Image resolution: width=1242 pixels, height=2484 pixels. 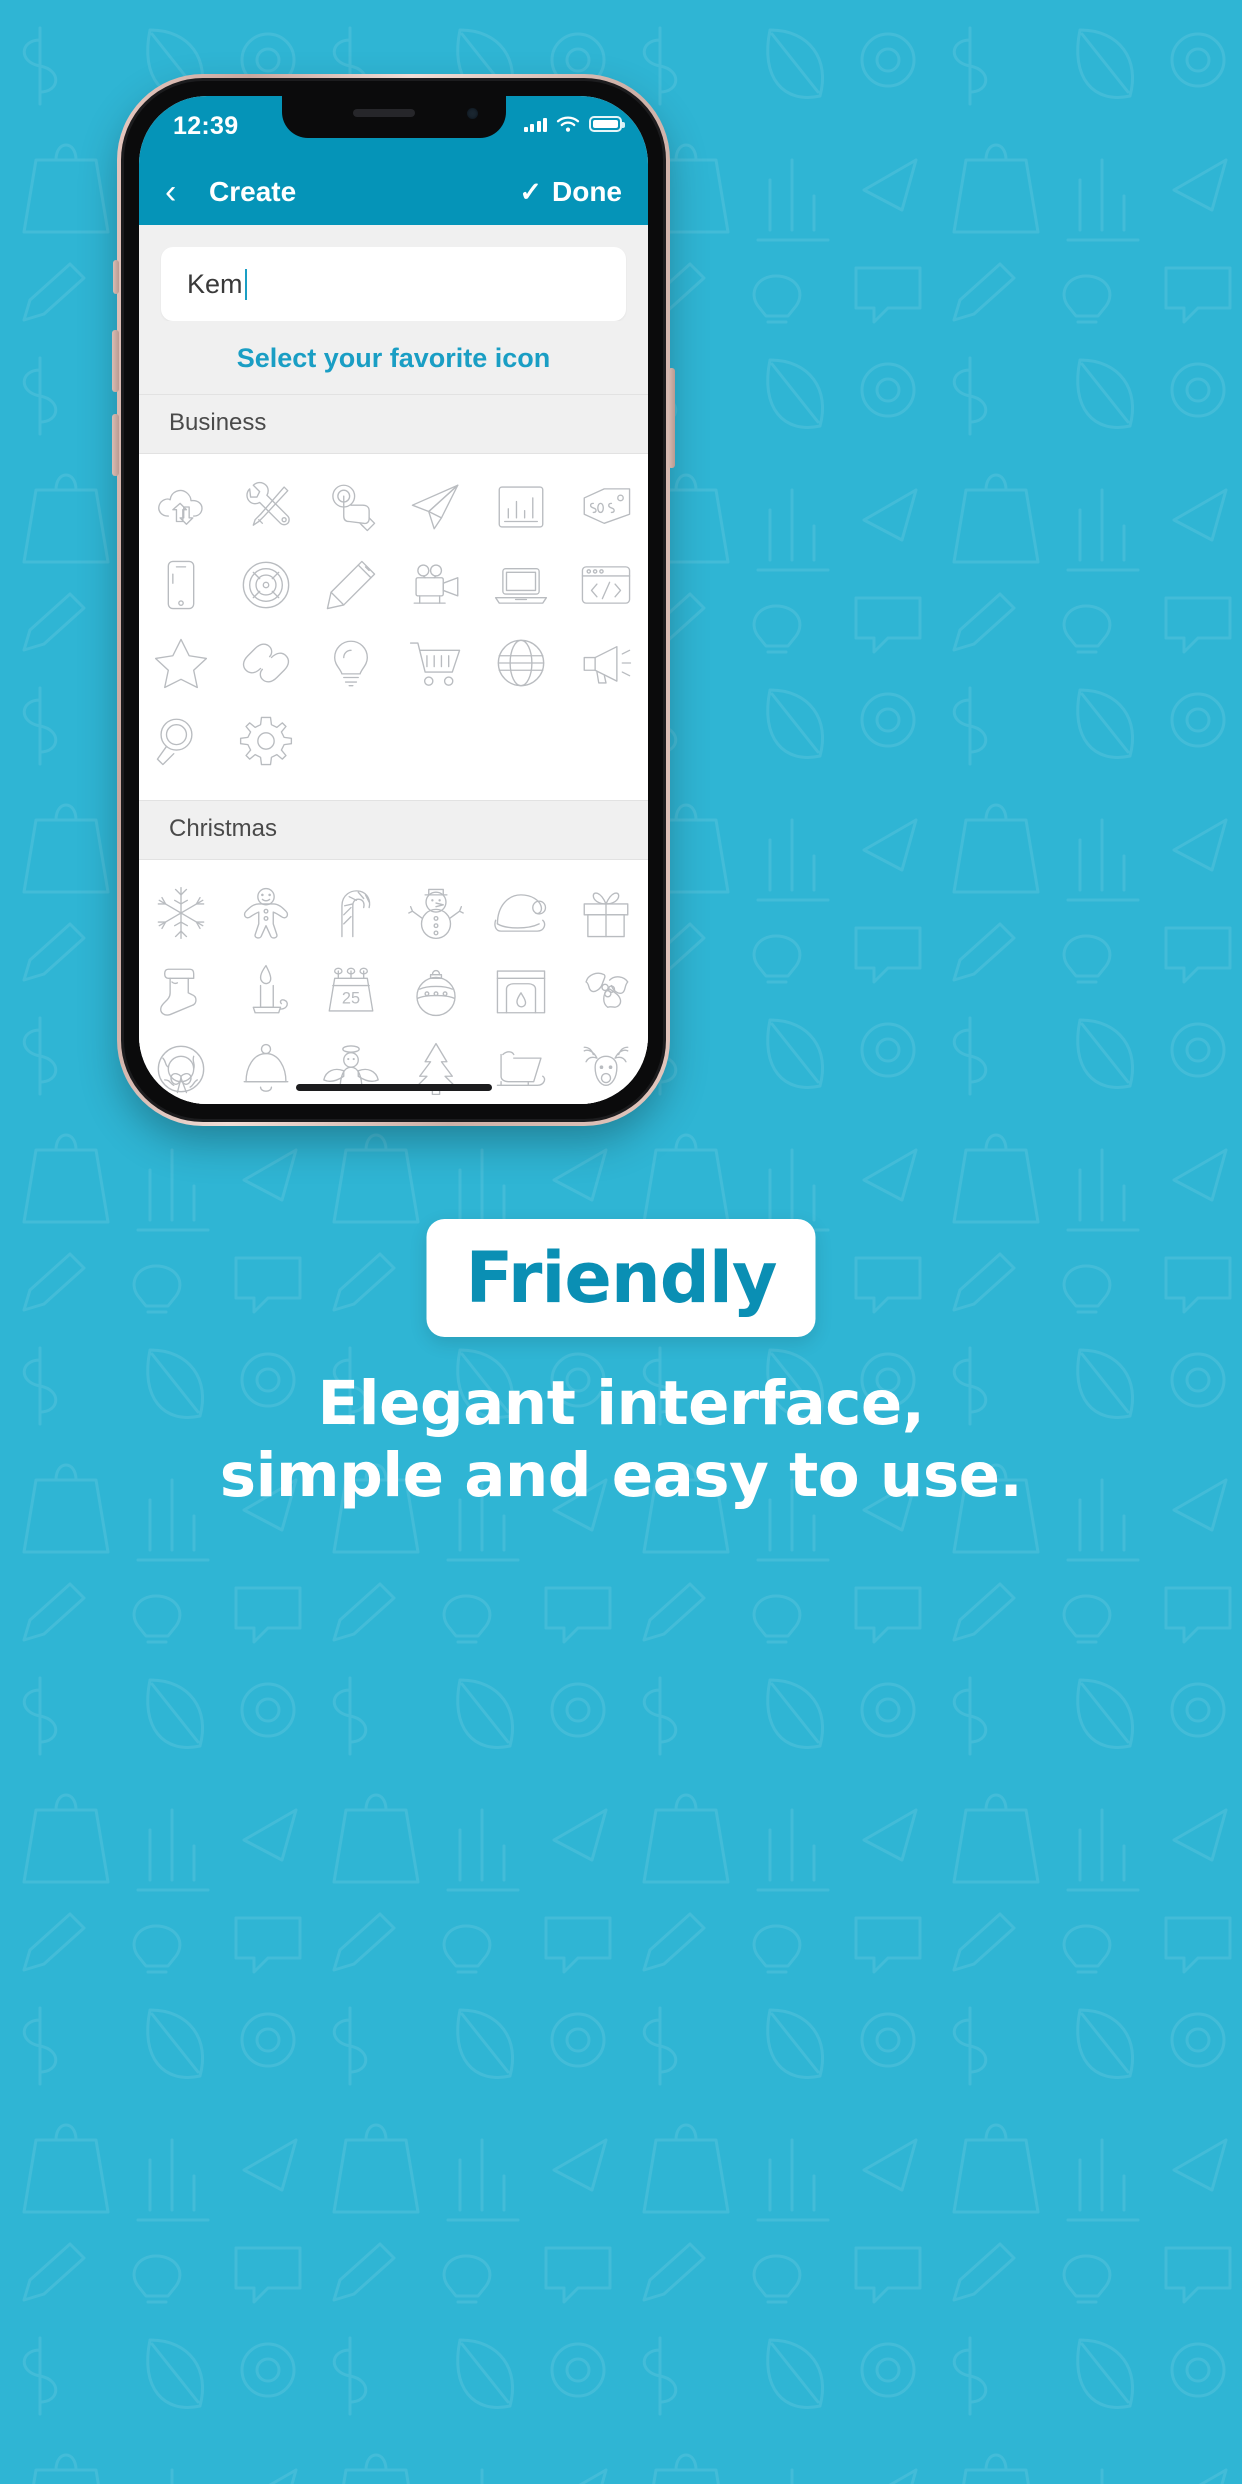 I want to click on notch, so click(x=393, y=117).